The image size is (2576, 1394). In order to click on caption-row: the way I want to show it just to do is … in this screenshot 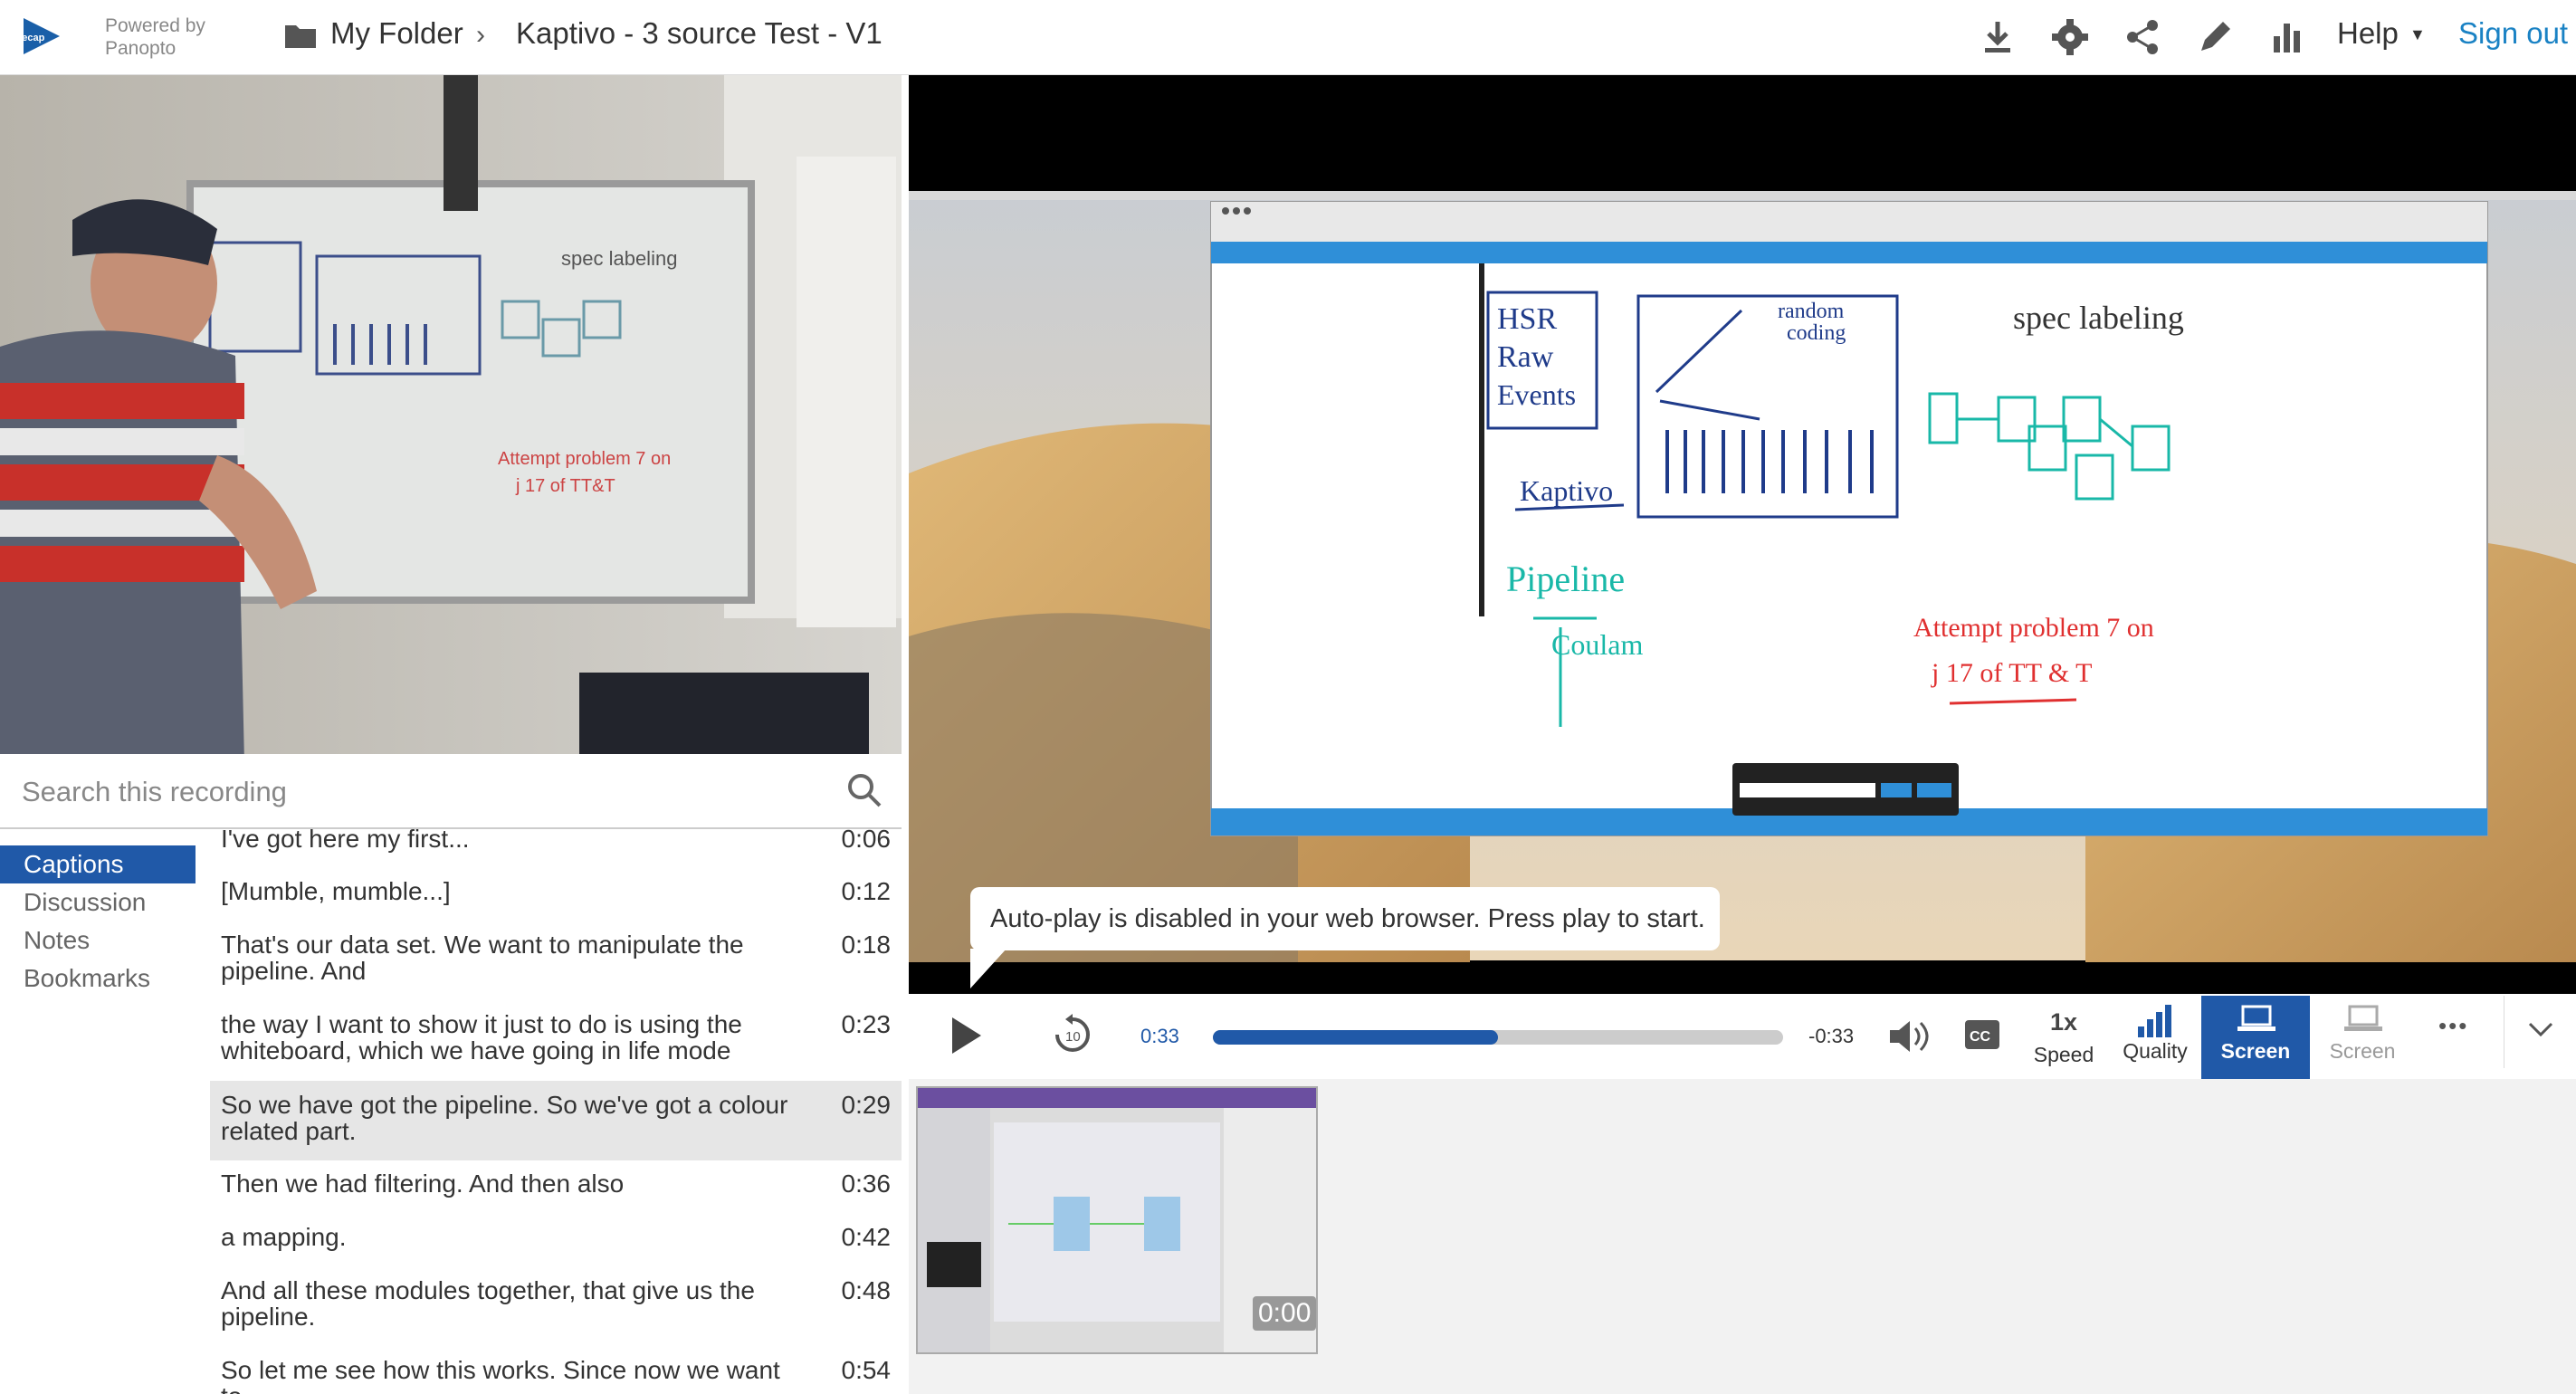, I will do `click(556, 1047)`.